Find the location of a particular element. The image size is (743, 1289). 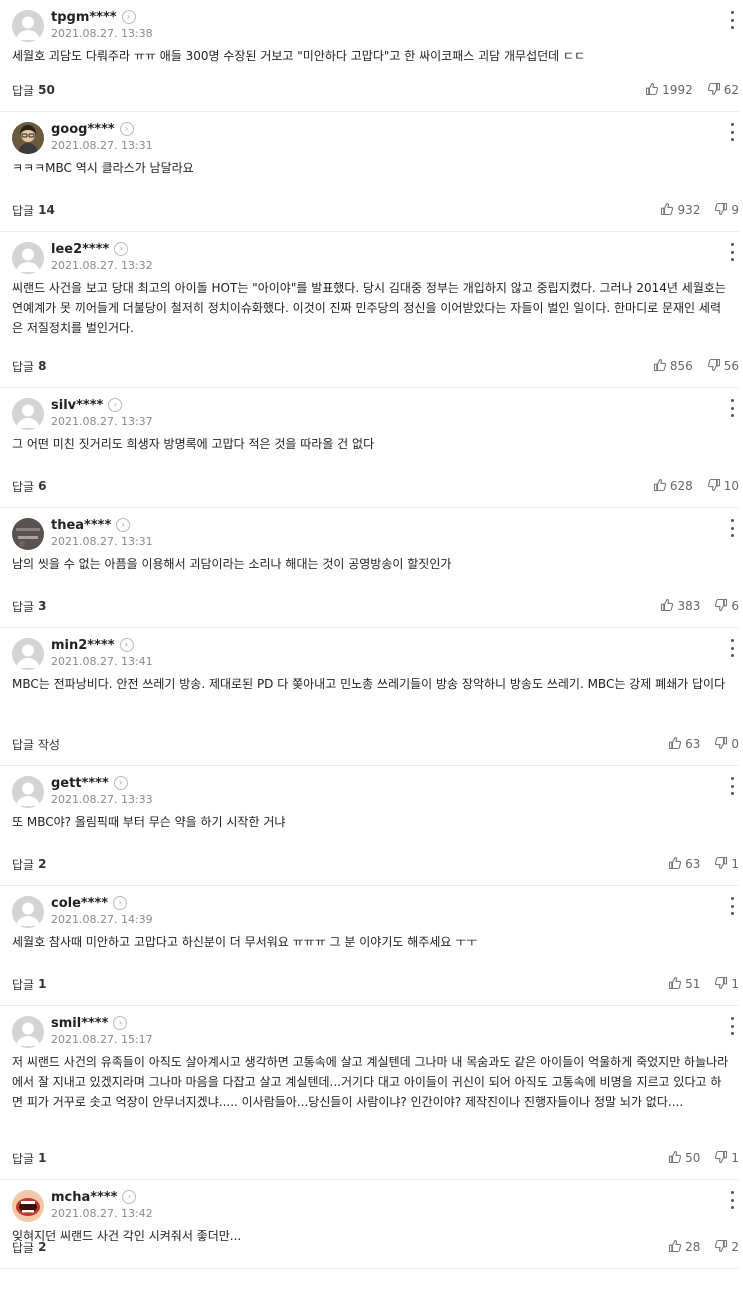

username: goog**** is located at coordinates (83, 129).